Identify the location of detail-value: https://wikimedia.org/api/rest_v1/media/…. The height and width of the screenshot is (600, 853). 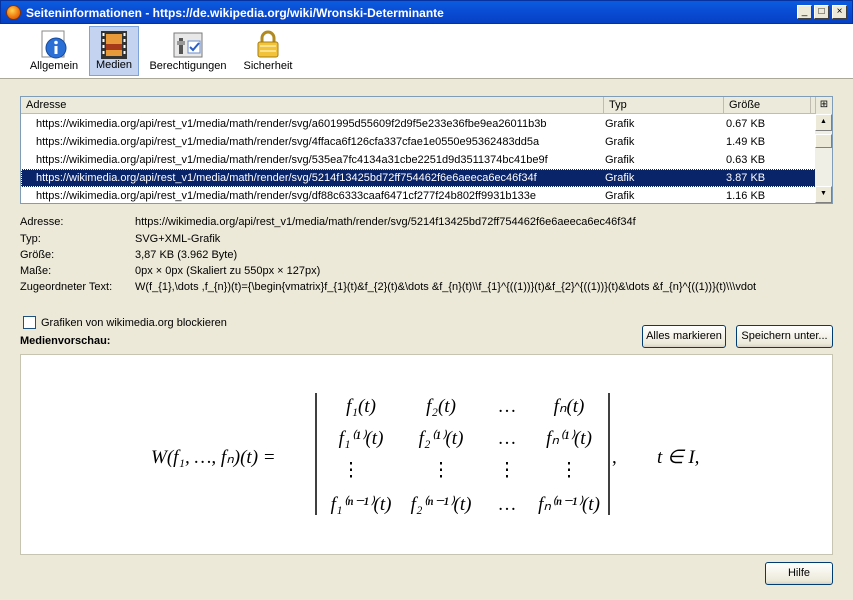
(385, 222).